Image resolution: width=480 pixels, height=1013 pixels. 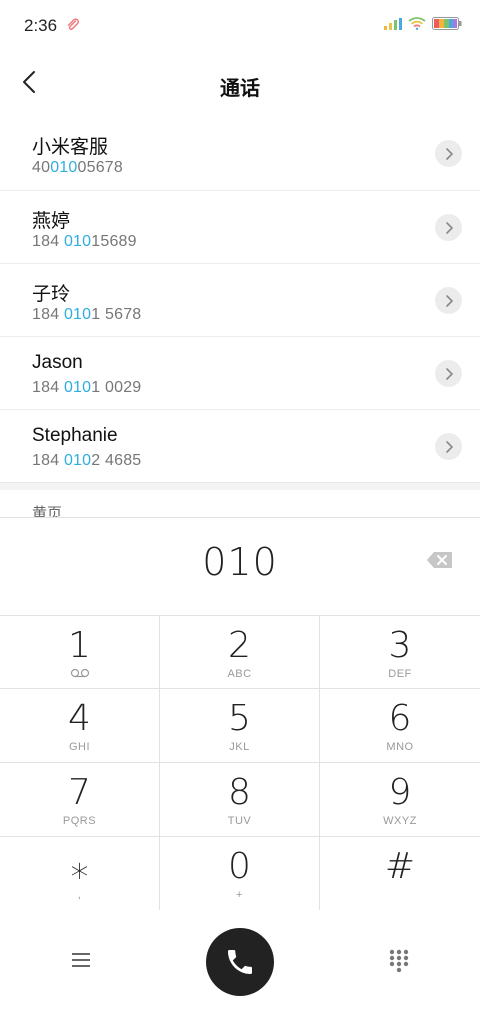 I want to click on section-divider, so click(x=240, y=486).